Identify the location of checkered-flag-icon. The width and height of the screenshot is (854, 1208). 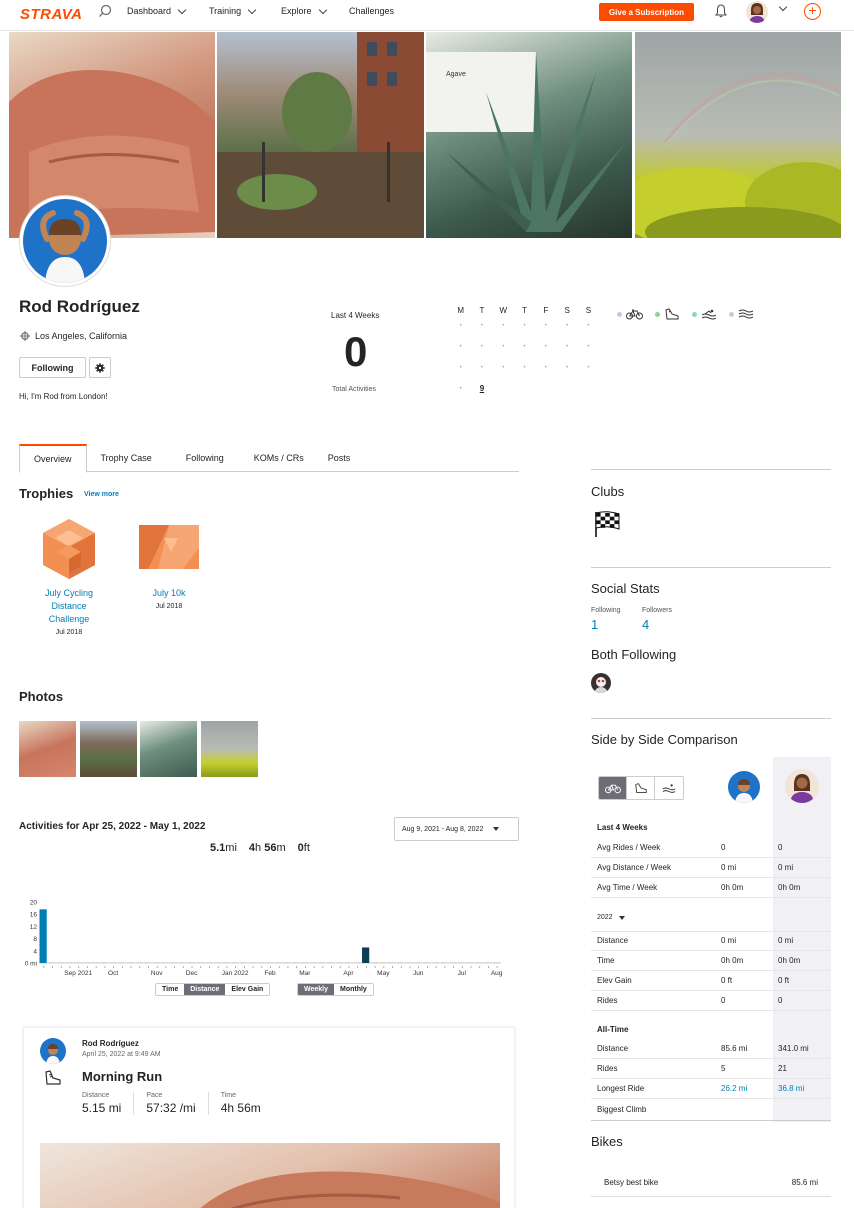
(607, 524).